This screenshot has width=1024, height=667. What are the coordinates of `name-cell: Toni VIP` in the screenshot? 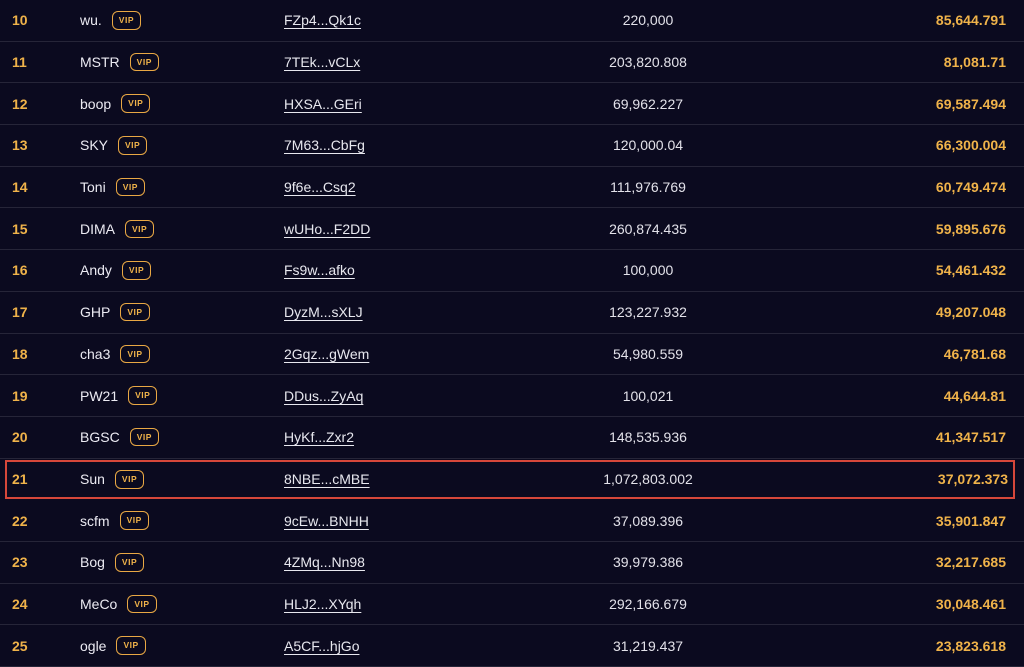 It's located at (112, 187).